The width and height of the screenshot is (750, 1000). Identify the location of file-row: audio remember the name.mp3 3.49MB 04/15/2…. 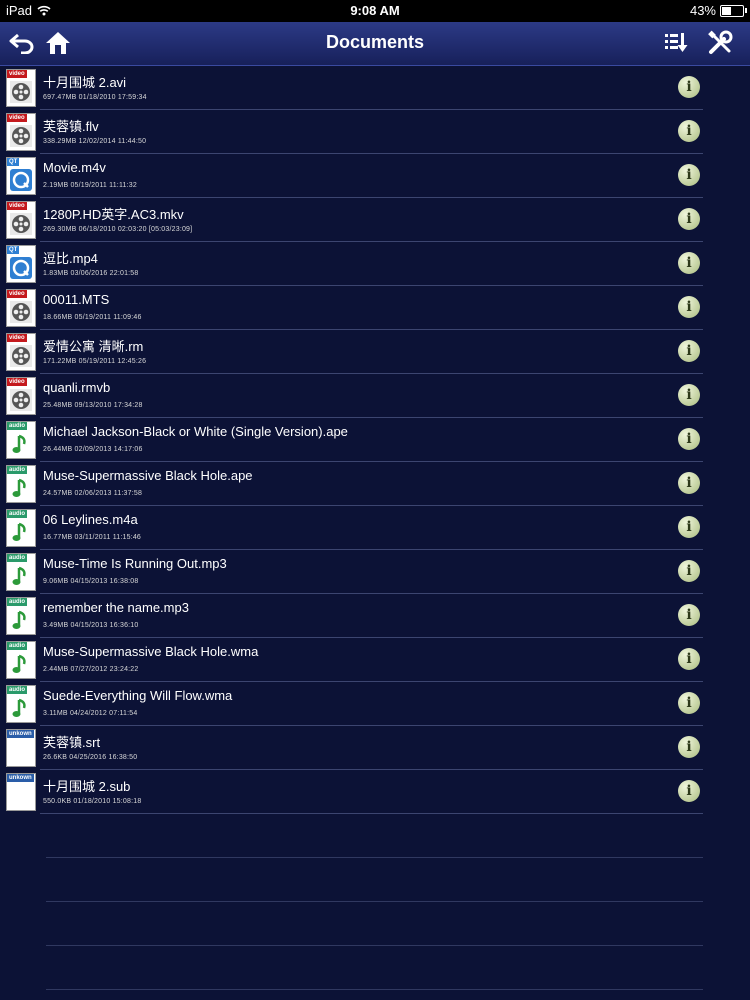
(354, 616).